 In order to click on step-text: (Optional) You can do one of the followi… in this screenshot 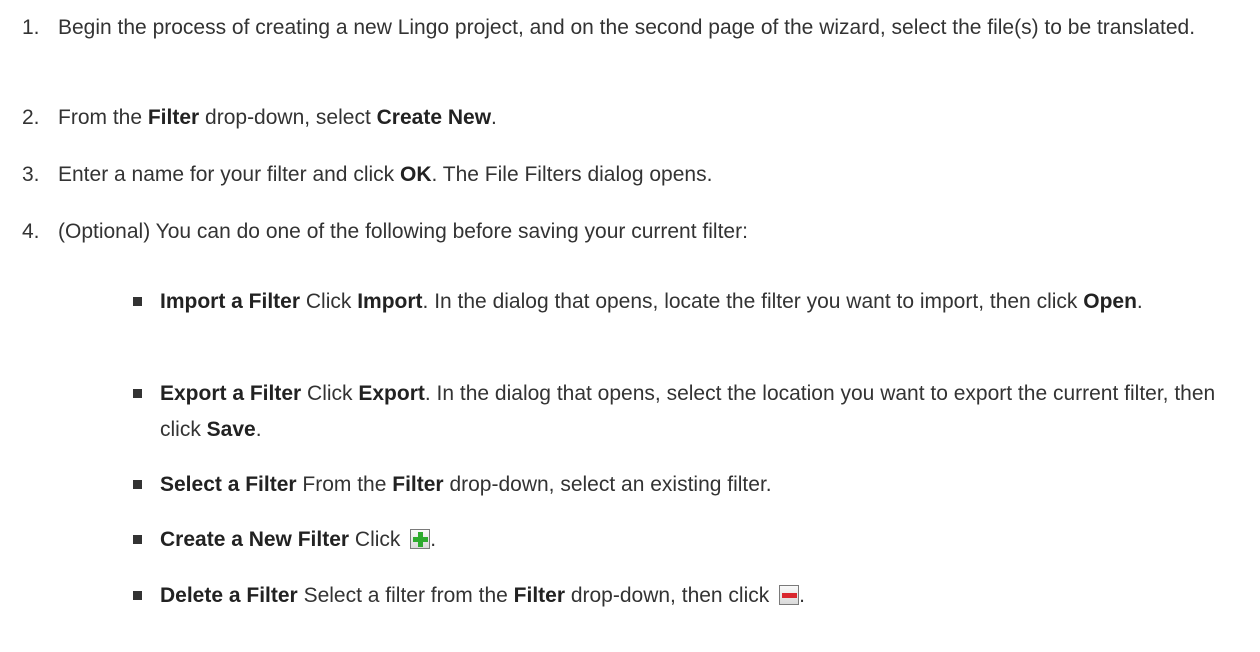, I will do `click(403, 231)`.